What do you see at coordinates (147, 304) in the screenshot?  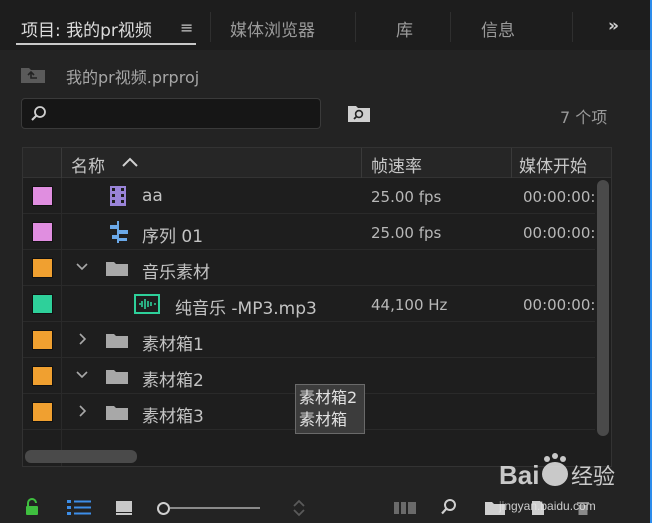 I see `audio-clip-icon` at bounding box center [147, 304].